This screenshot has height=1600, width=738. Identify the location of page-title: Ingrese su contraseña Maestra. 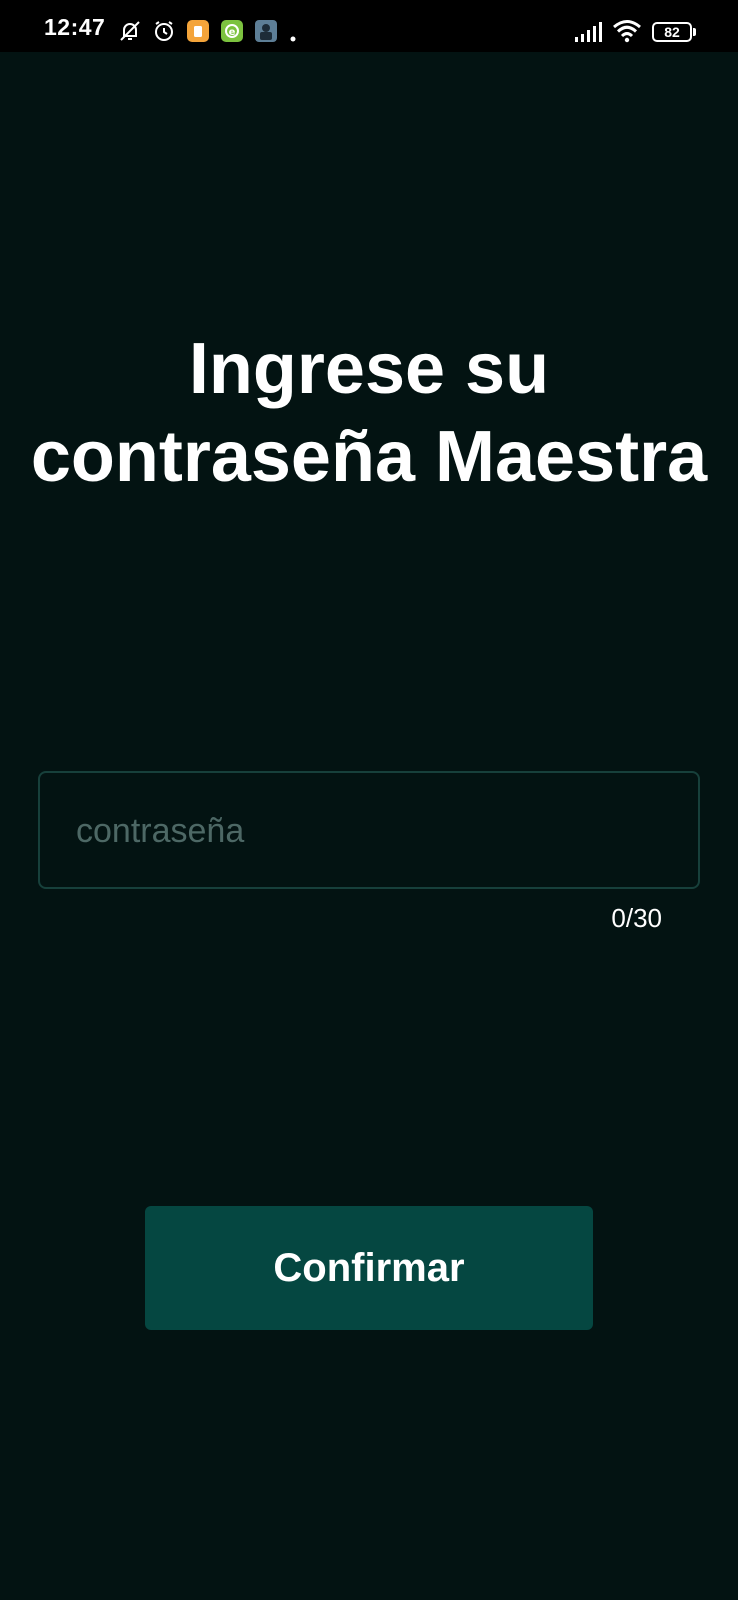
(369, 413).